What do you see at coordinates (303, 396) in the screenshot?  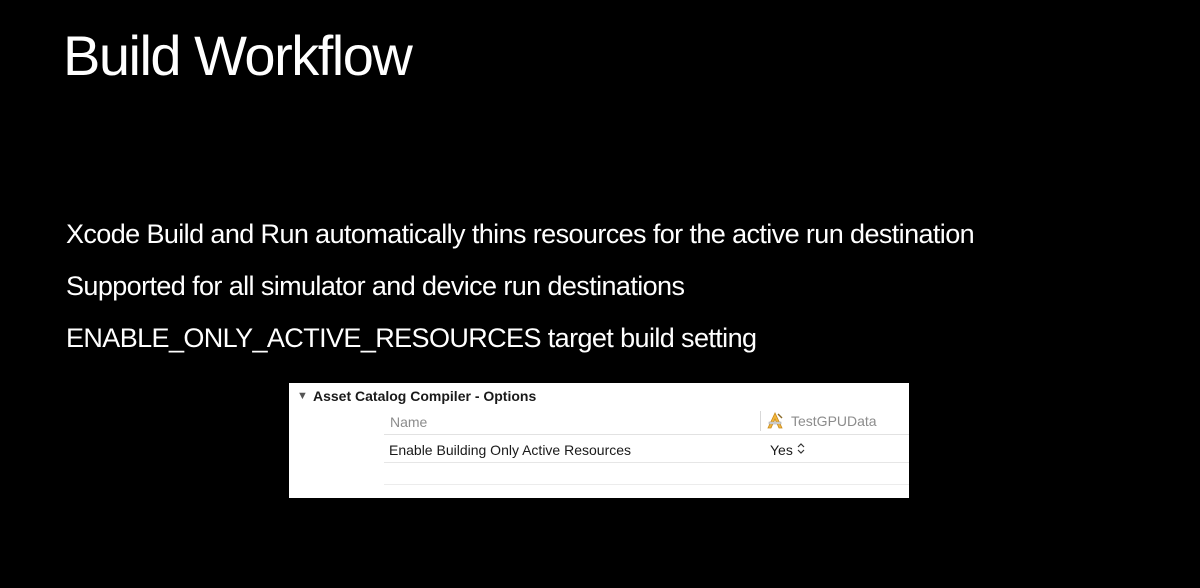 I see `disclosure-triangle-down-icon: ▼` at bounding box center [303, 396].